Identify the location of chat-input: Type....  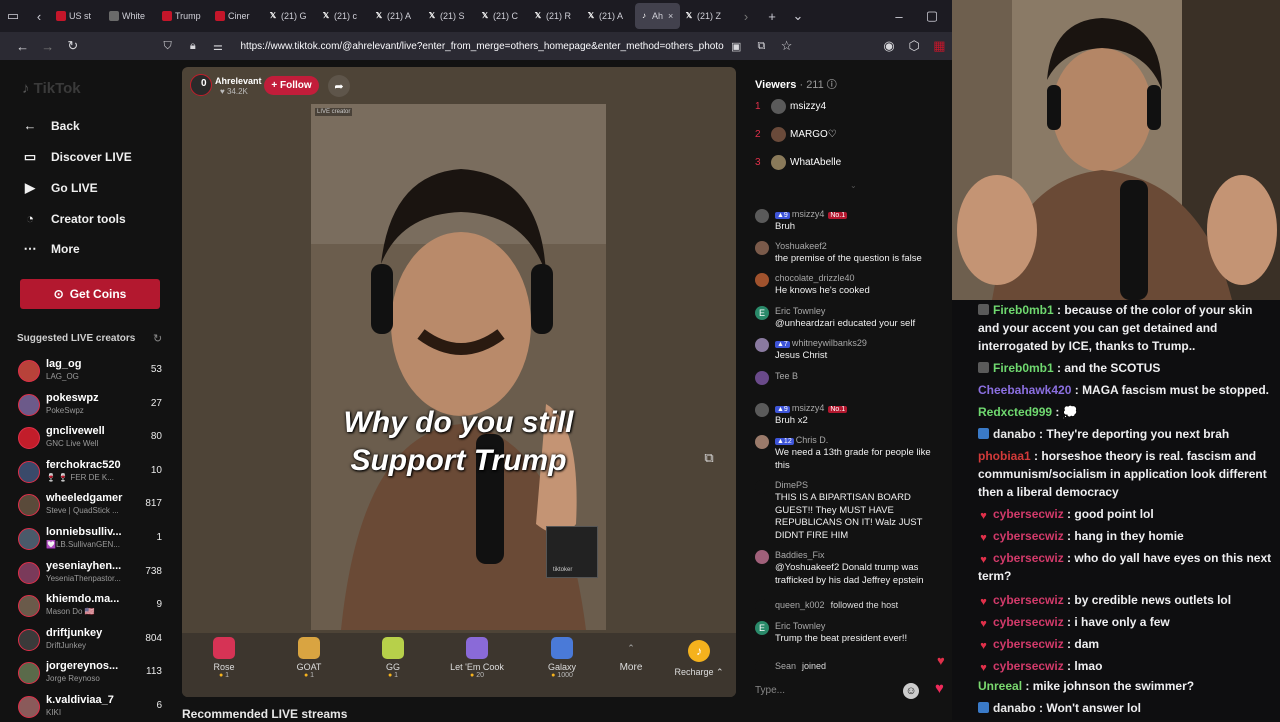
(827, 691).